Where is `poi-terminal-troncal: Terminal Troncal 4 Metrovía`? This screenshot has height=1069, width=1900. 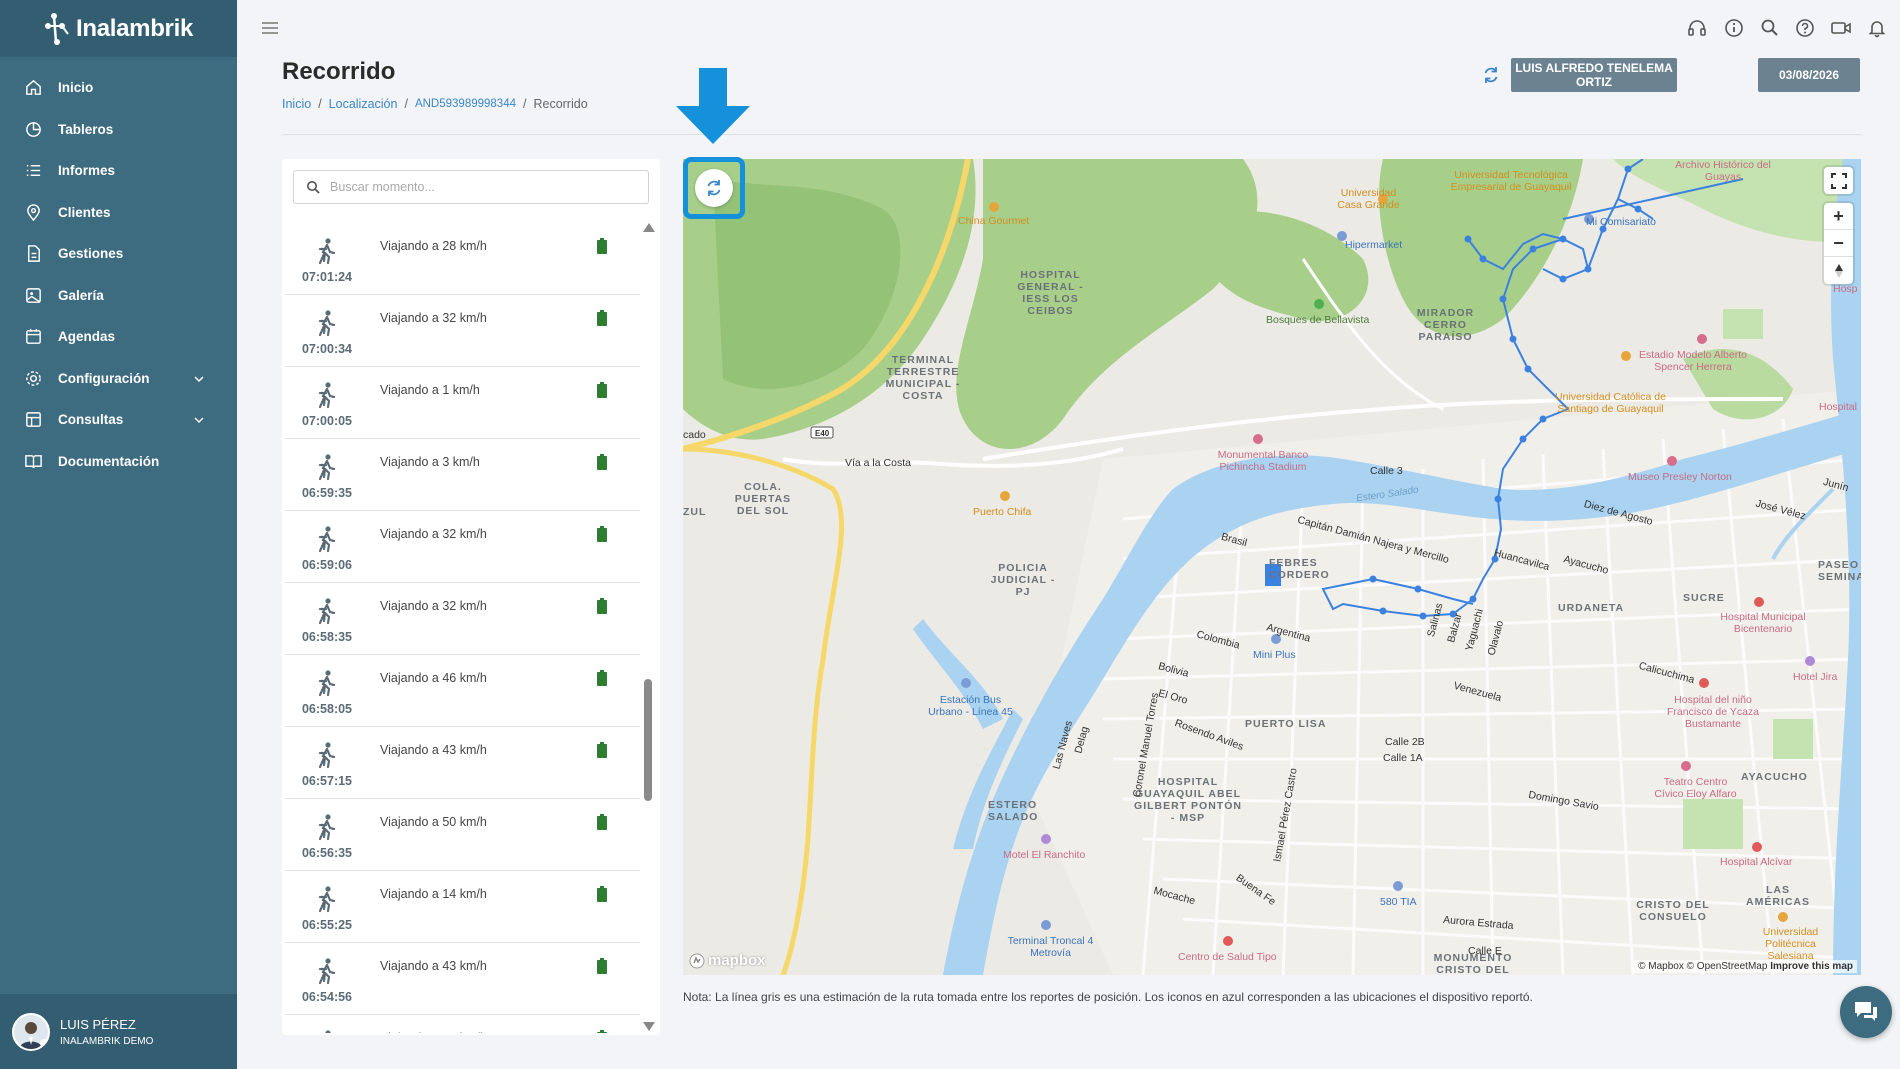
poi-terminal-troncal: Terminal Troncal 4 Metrovía is located at coordinates (1050, 947).